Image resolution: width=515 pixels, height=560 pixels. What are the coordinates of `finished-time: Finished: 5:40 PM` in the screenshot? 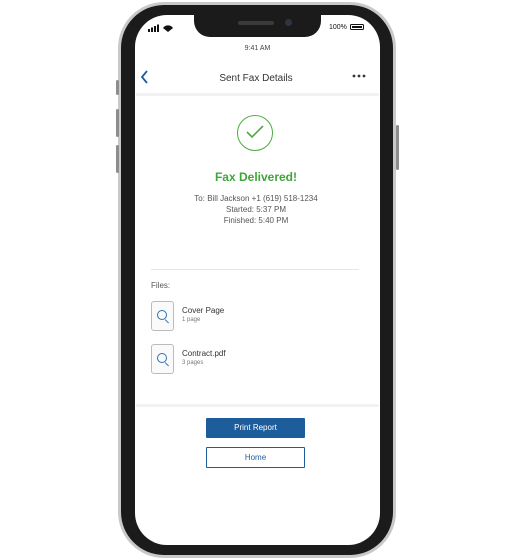 It's located at (256, 220).